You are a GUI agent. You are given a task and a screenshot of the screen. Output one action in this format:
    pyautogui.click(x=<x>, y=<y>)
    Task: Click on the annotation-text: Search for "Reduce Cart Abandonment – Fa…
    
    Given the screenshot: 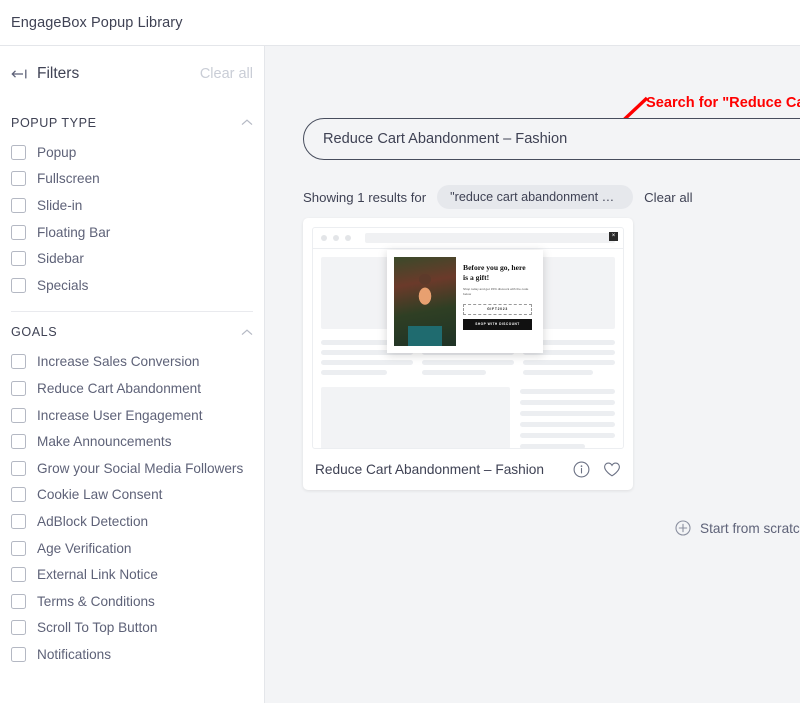 What is the action you would take?
    pyautogui.click(x=723, y=103)
    